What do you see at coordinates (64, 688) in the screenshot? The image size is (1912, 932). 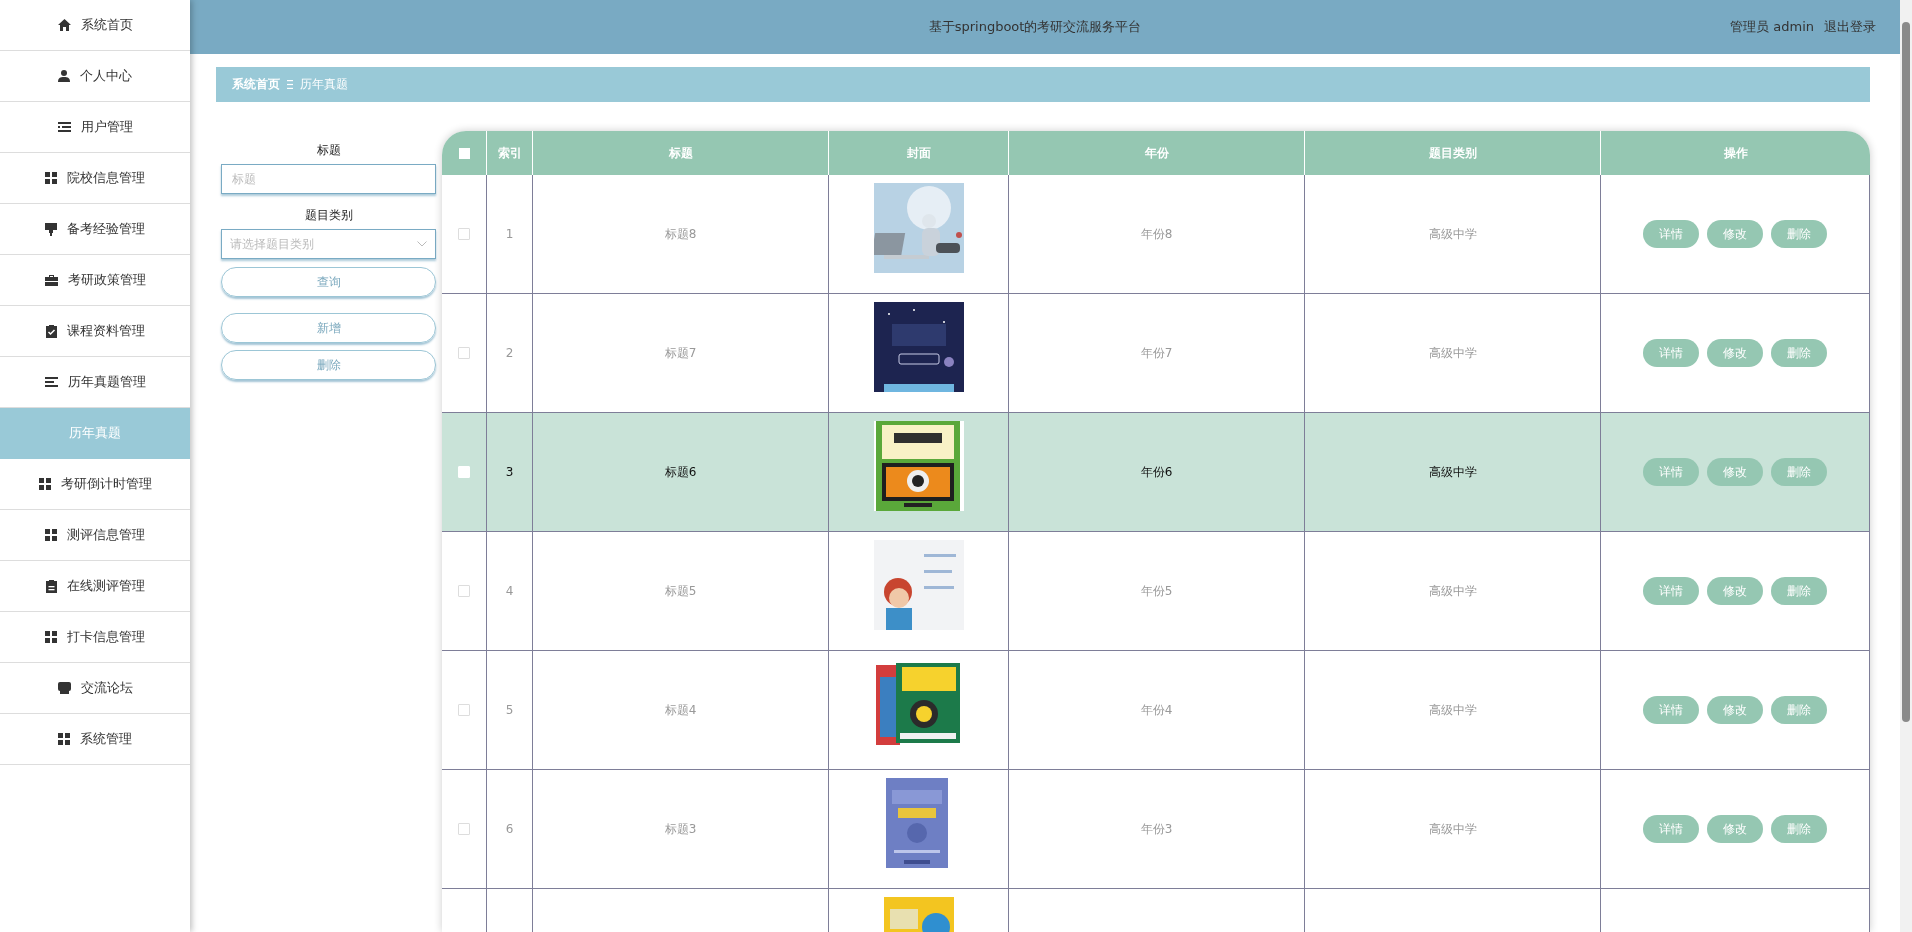 I see `inbox-icon` at bounding box center [64, 688].